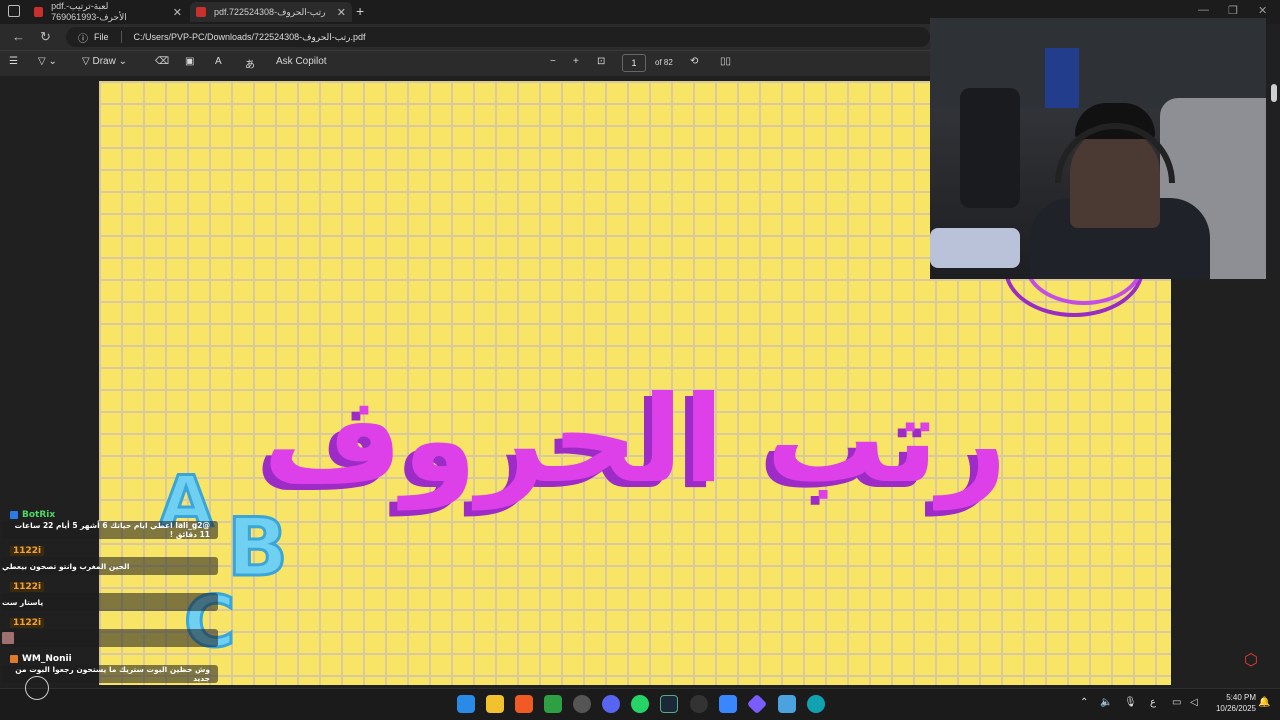 Image resolution: width=1280 pixels, height=720 pixels. Describe the element at coordinates (1194, 702) in the screenshot. I see `volume-icon: ◁` at that location.